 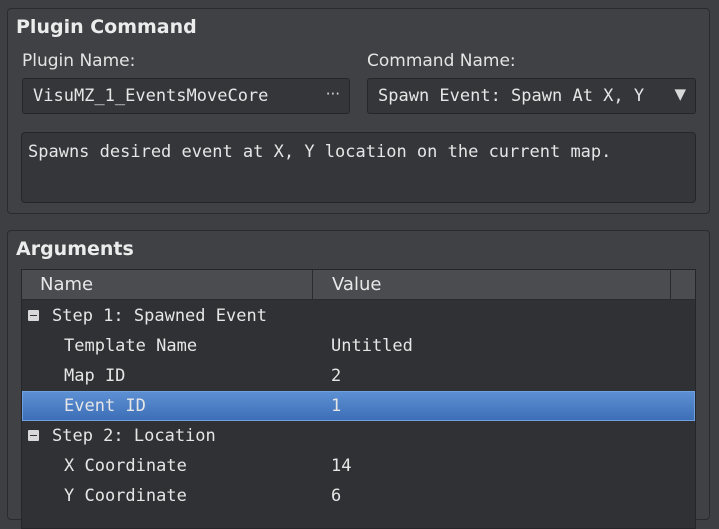 I want to click on row-value: Untitled, so click(x=372, y=346).